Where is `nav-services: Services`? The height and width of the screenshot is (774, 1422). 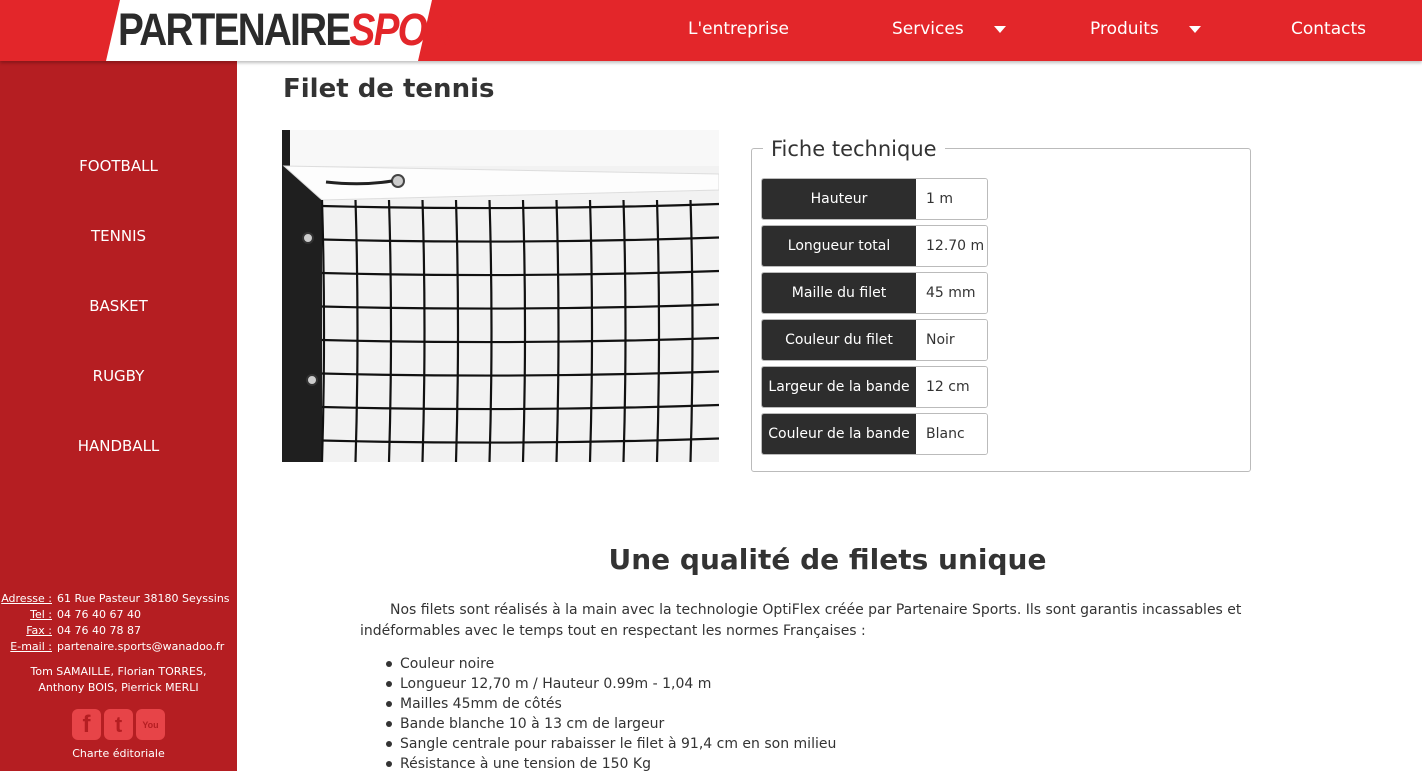
nav-services: Services is located at coordinates (949, 29).